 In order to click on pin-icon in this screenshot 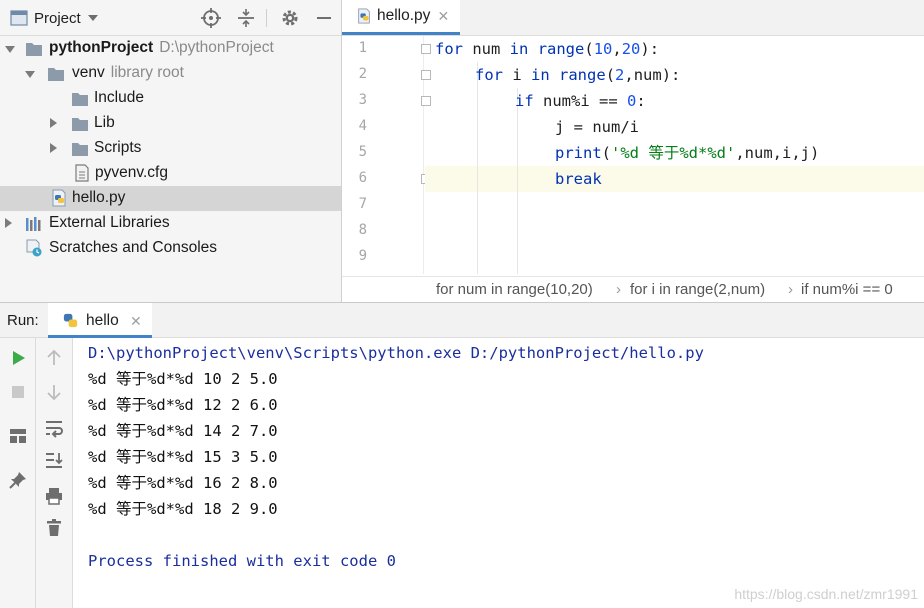, I will do `click(18, 480)`.